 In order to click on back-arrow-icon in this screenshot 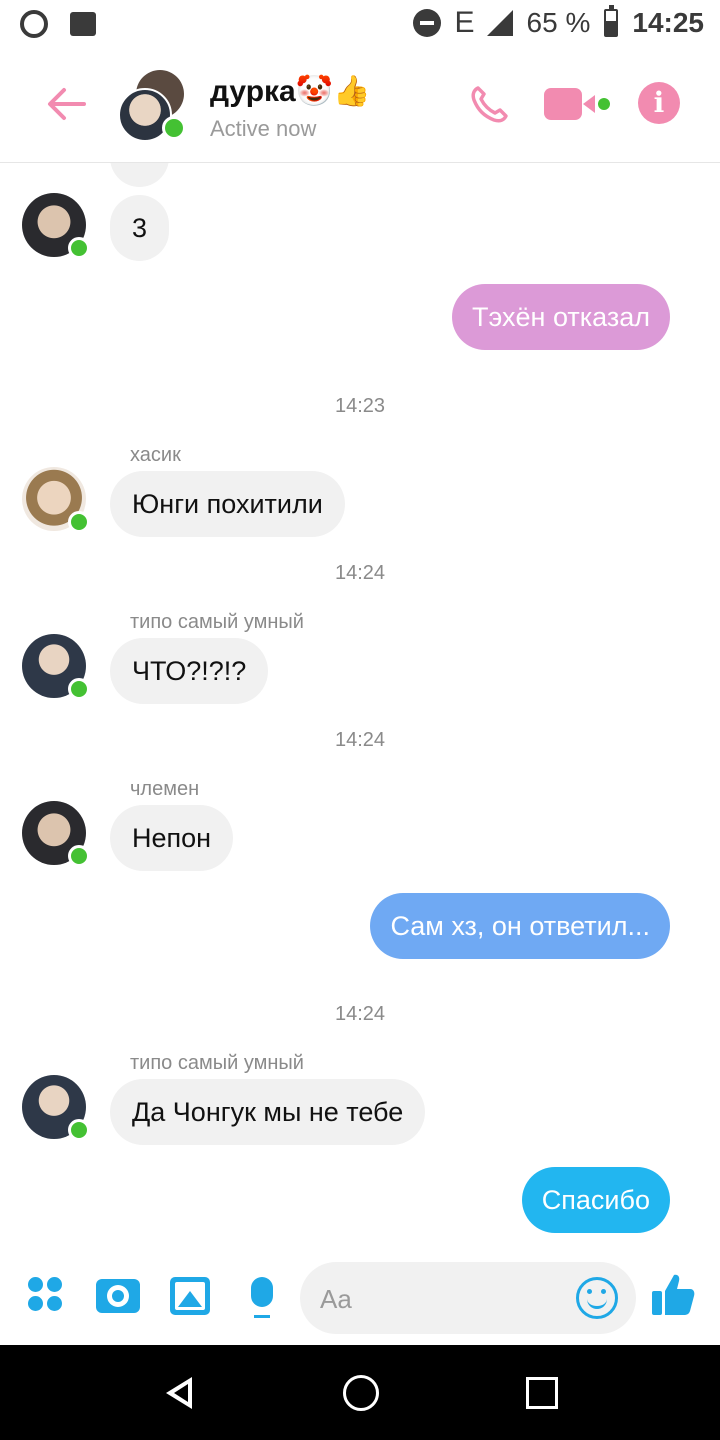, I will do `click(67, 104)`.